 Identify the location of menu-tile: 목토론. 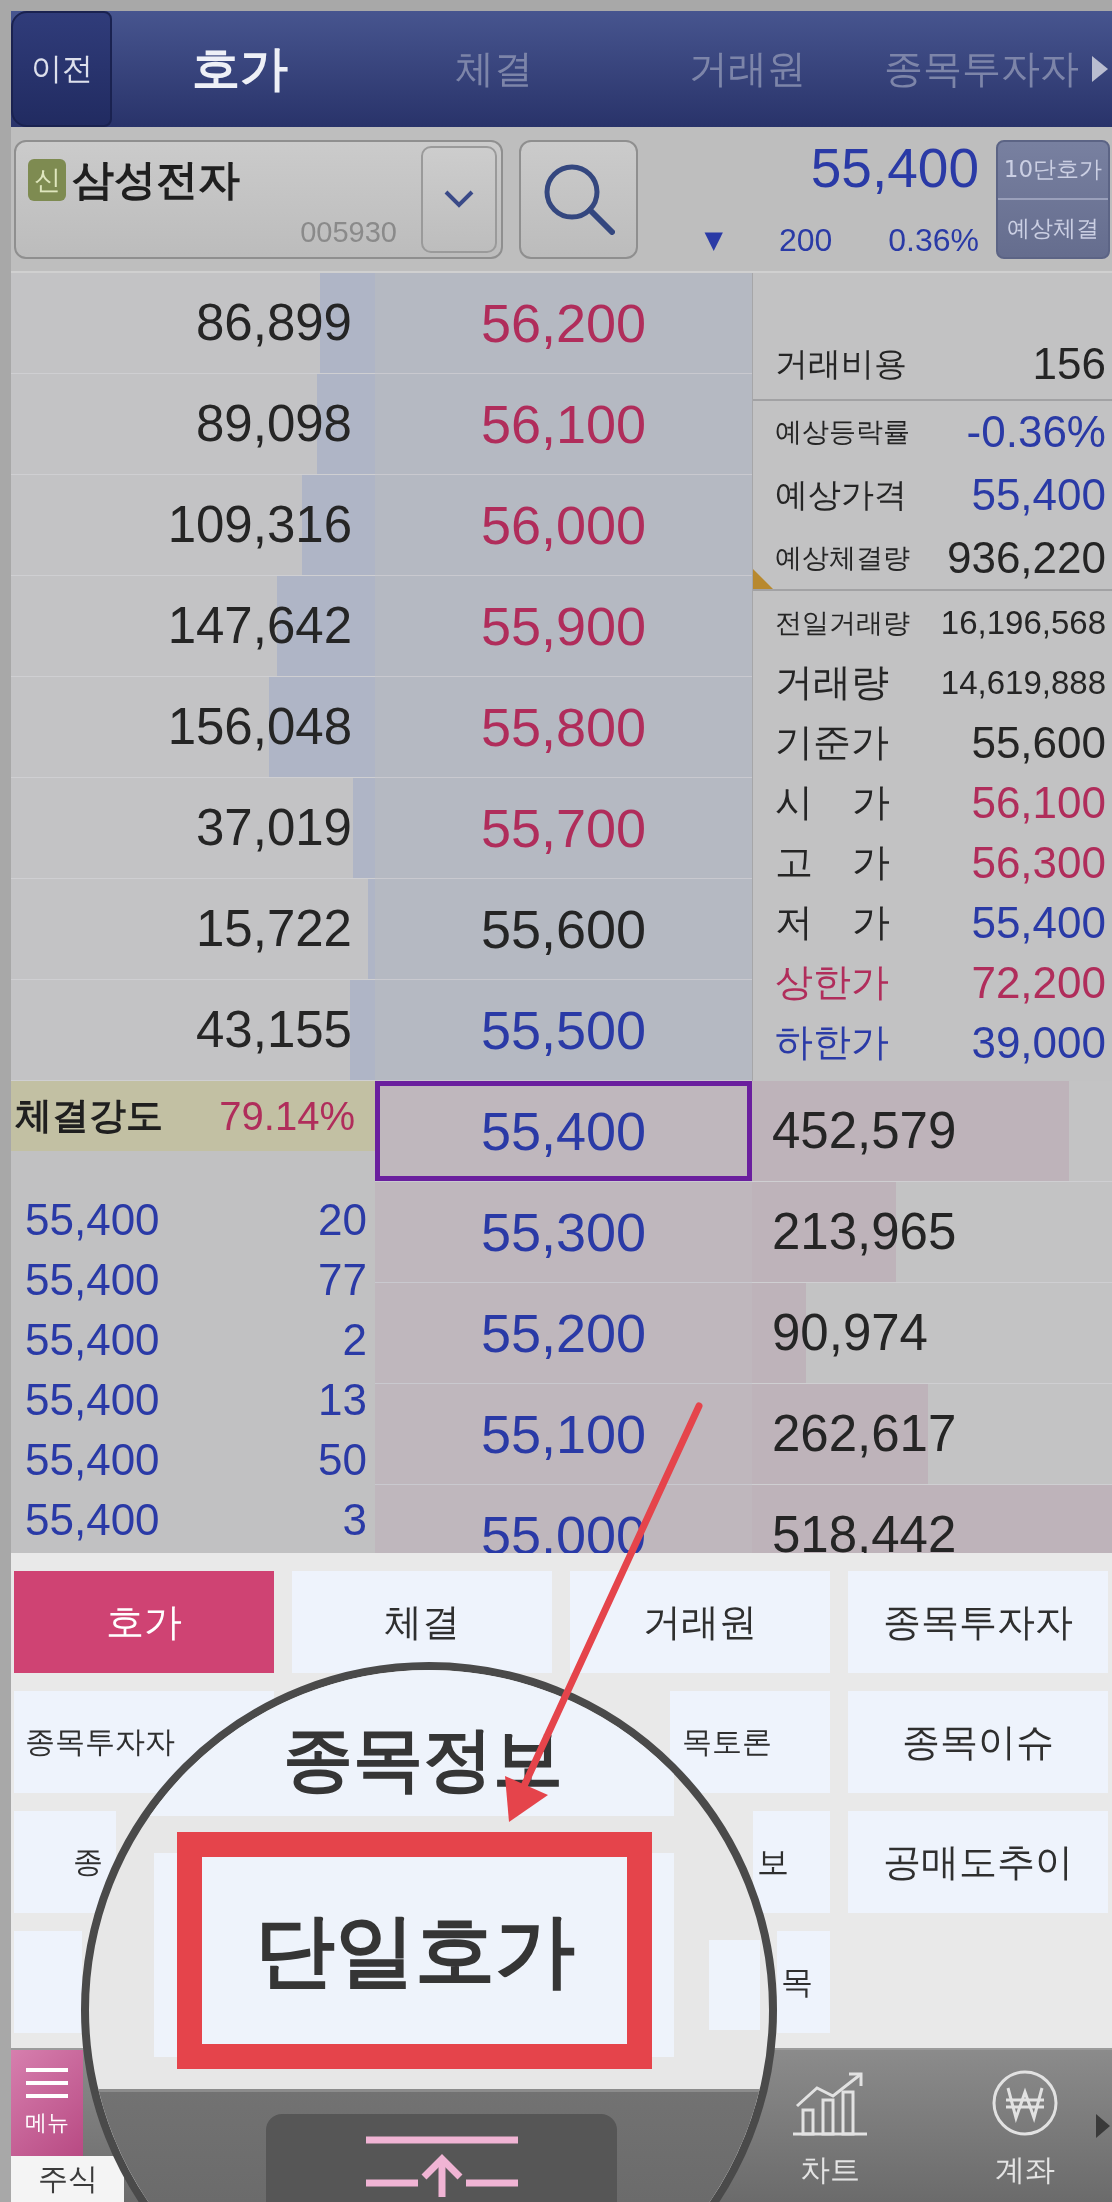
(750, 1742).